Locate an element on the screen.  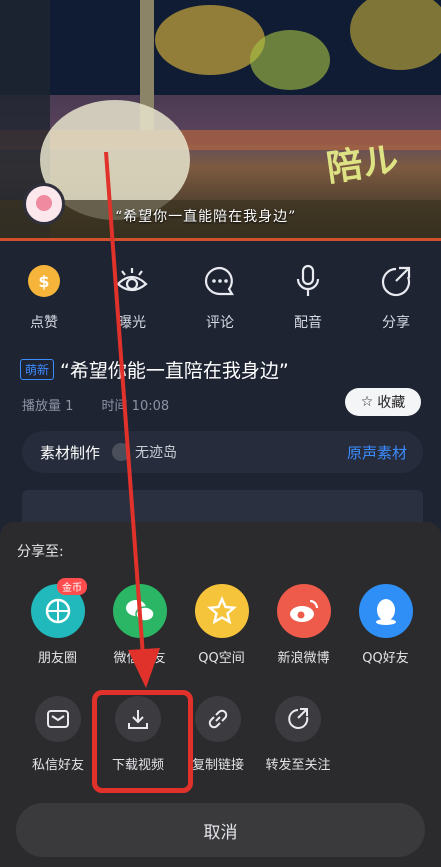
material-author-avatar is located at coordinates (121, 452).